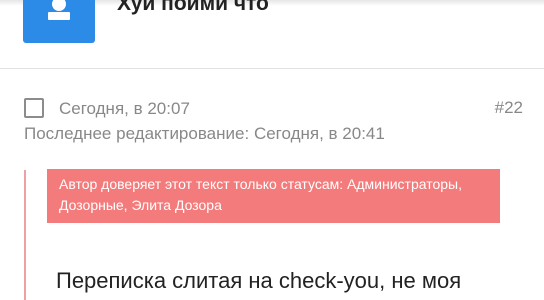  I want to click on author-avatar, so click(59, 21).